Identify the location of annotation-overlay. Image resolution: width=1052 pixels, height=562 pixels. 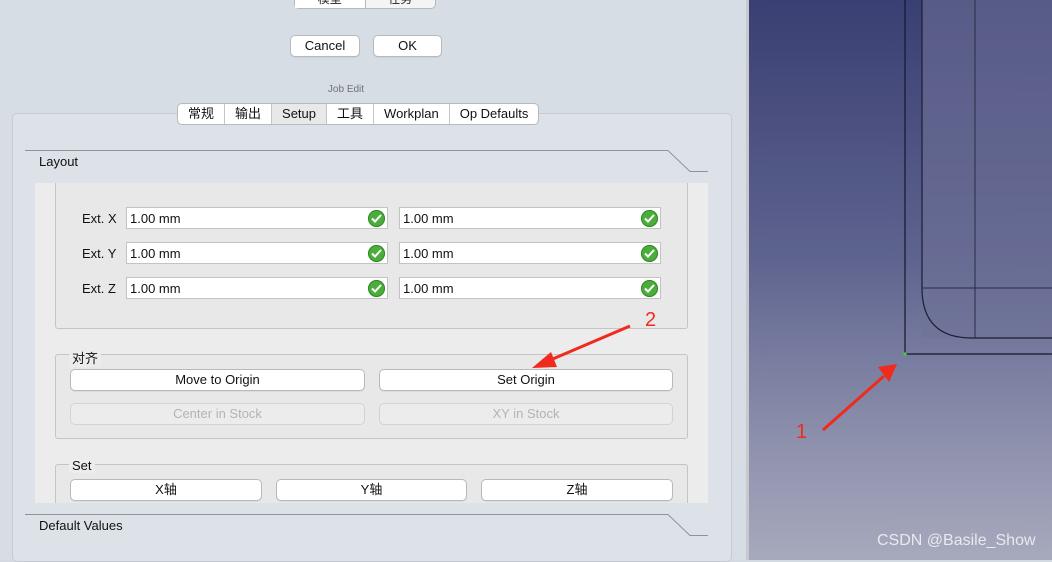
(714, 378).